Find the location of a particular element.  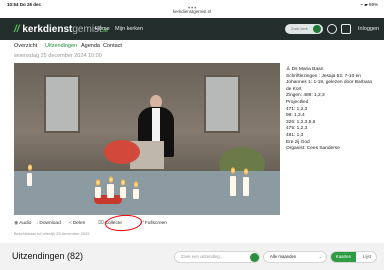

section-title: Uitzendingen (82) is located at coordinates (48, 256).